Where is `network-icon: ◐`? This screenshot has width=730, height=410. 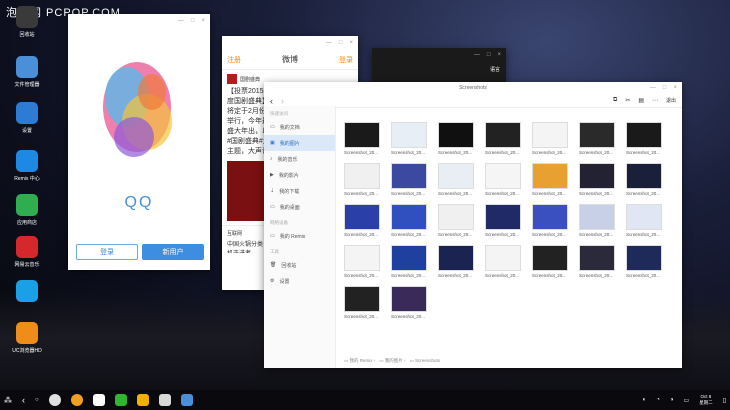
network-icon: ◐ is located at coordinates (645, 400).